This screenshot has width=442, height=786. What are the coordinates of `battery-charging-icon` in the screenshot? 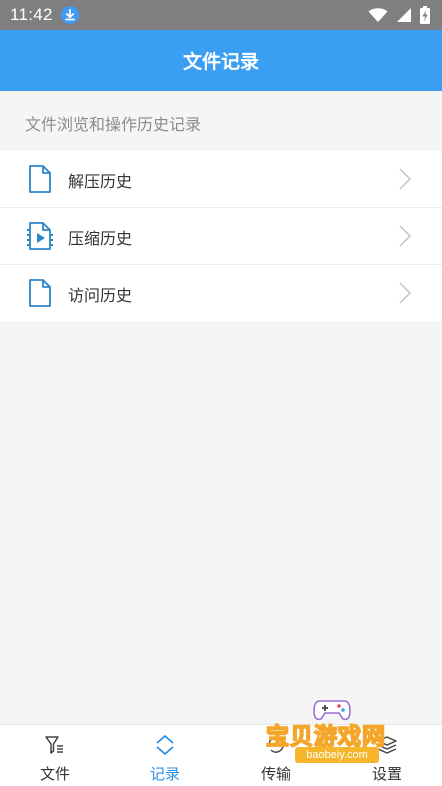 It's located at (425, 15).